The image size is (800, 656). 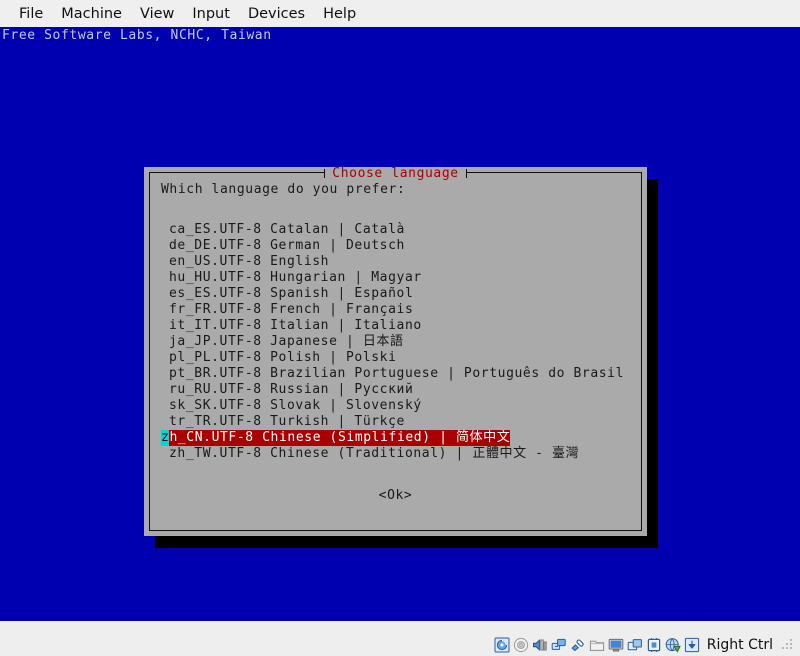 What do you see at coordinates (559, 645) in the screenshot?
I see `network-icon` at bounding box center [559, 645].